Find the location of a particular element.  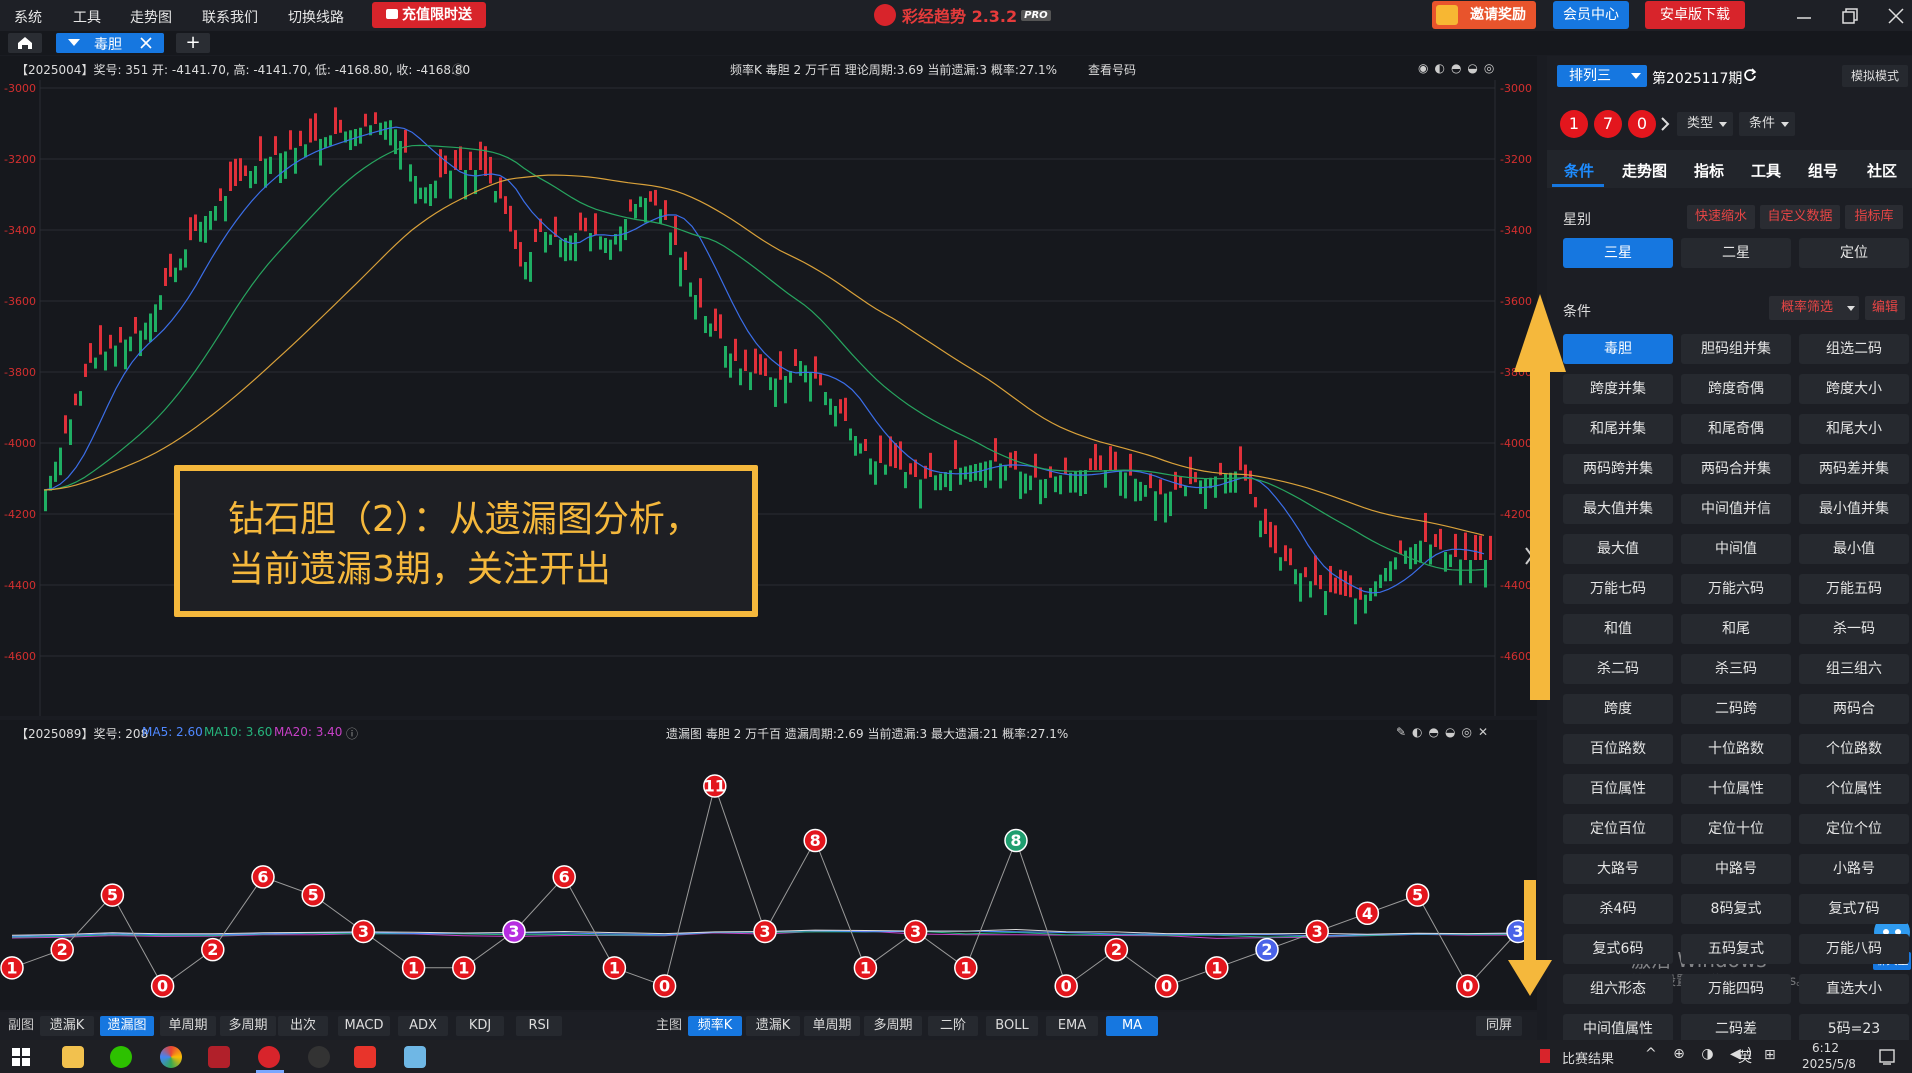

menu-switch-line: 切换线路 is located at coordinates (316, 17).